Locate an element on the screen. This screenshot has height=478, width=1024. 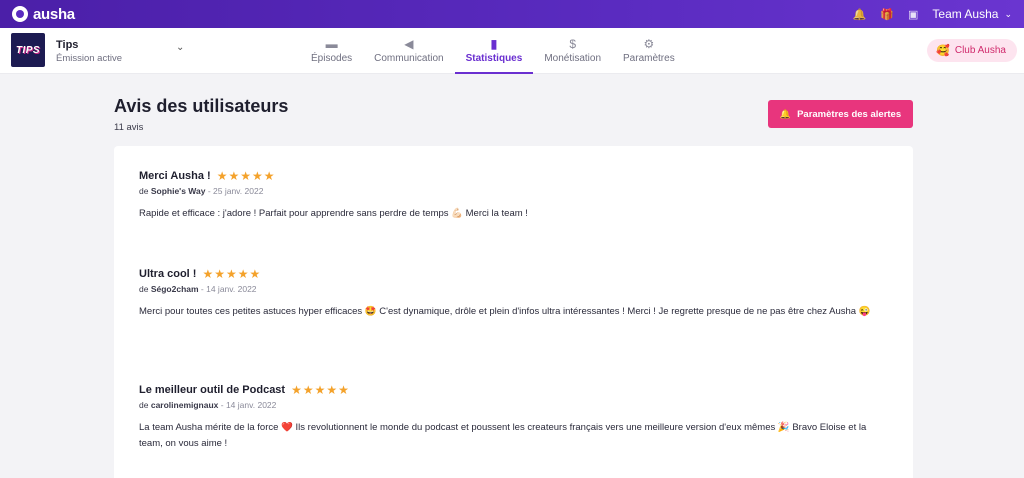
show-cover: TIPS is located at coordinates (28, 50).